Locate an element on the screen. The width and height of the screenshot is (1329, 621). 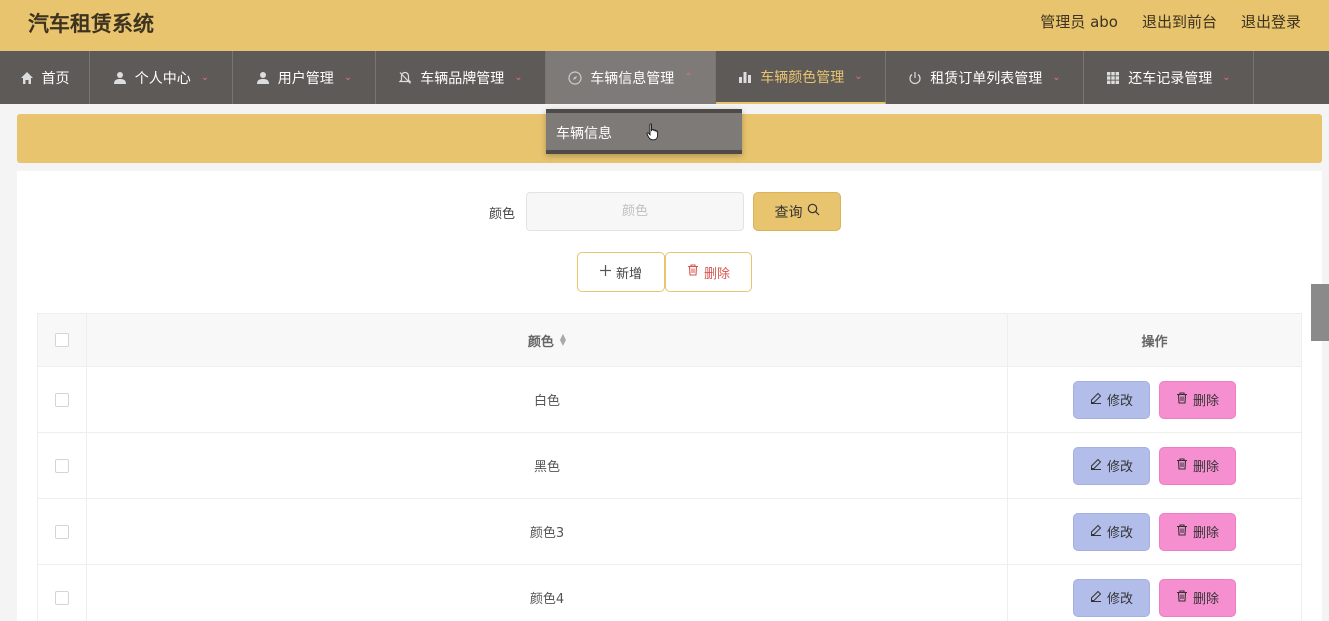
color-cell: 白色 is located at coordinates (547, 399).